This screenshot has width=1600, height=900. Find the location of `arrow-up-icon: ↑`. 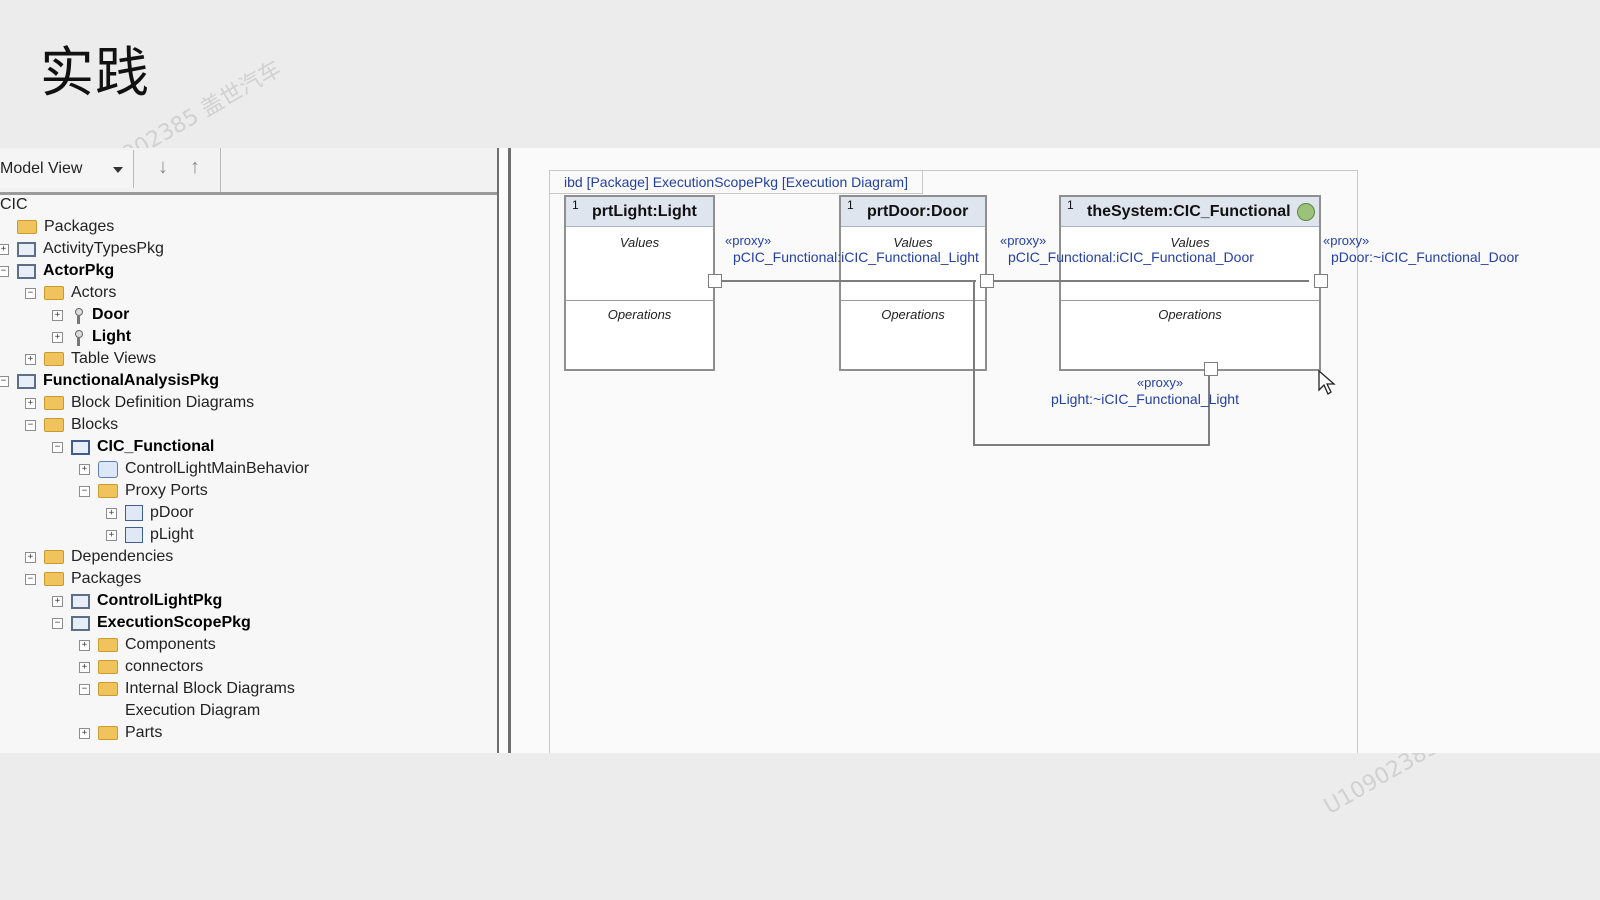

arrow-up-icon: ↑ is located at coordinates (195, 167).